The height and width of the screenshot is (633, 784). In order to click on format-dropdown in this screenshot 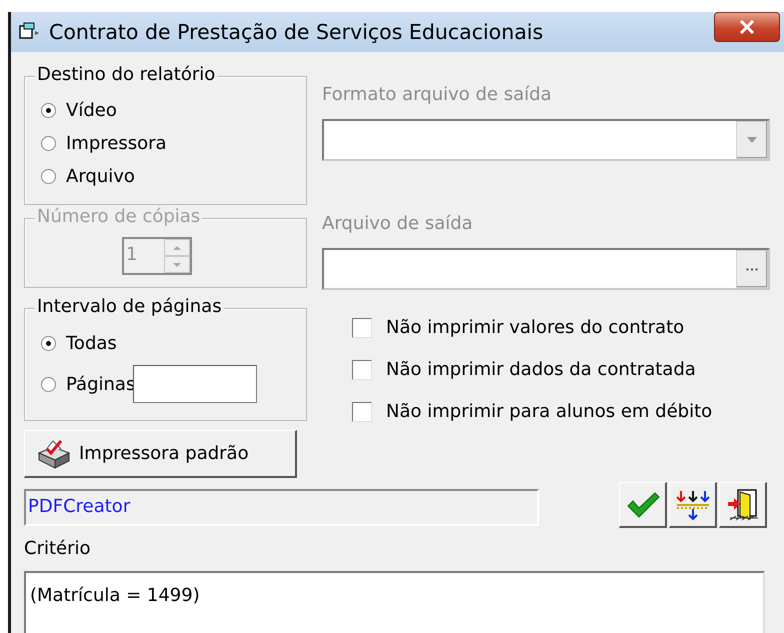, I will do `click(546, 140)`.